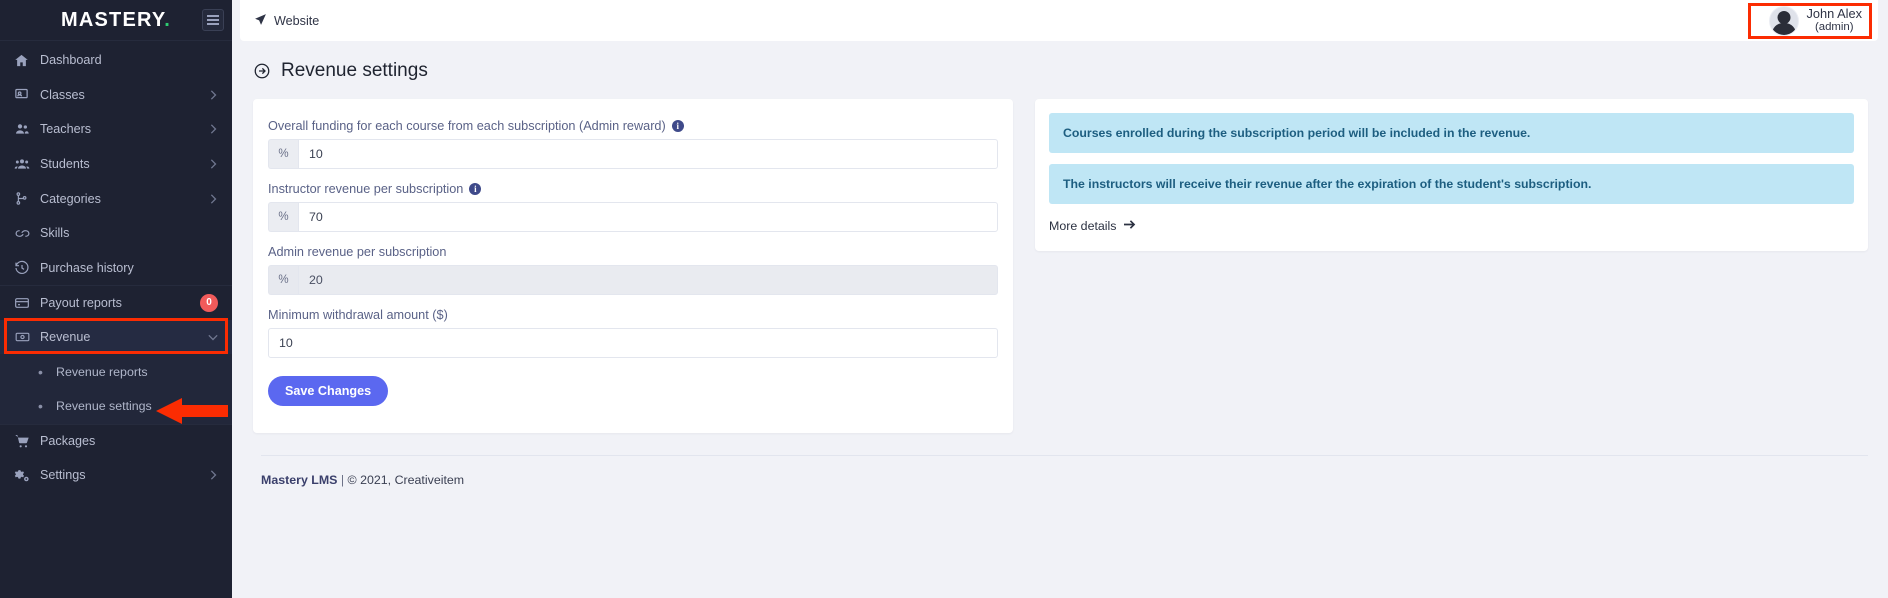 This screenshot has width=1888, height=598. I want to click on admin-revenue-input, so click(648, 280).